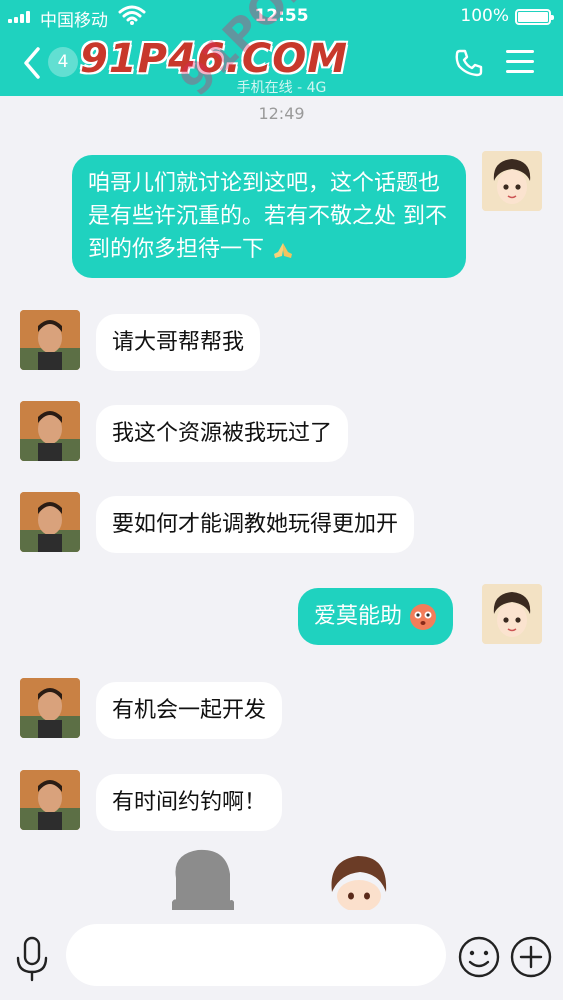  Describe the element at coordinates (469, 63) in the screenshot. I see `phone-icon` at that location.